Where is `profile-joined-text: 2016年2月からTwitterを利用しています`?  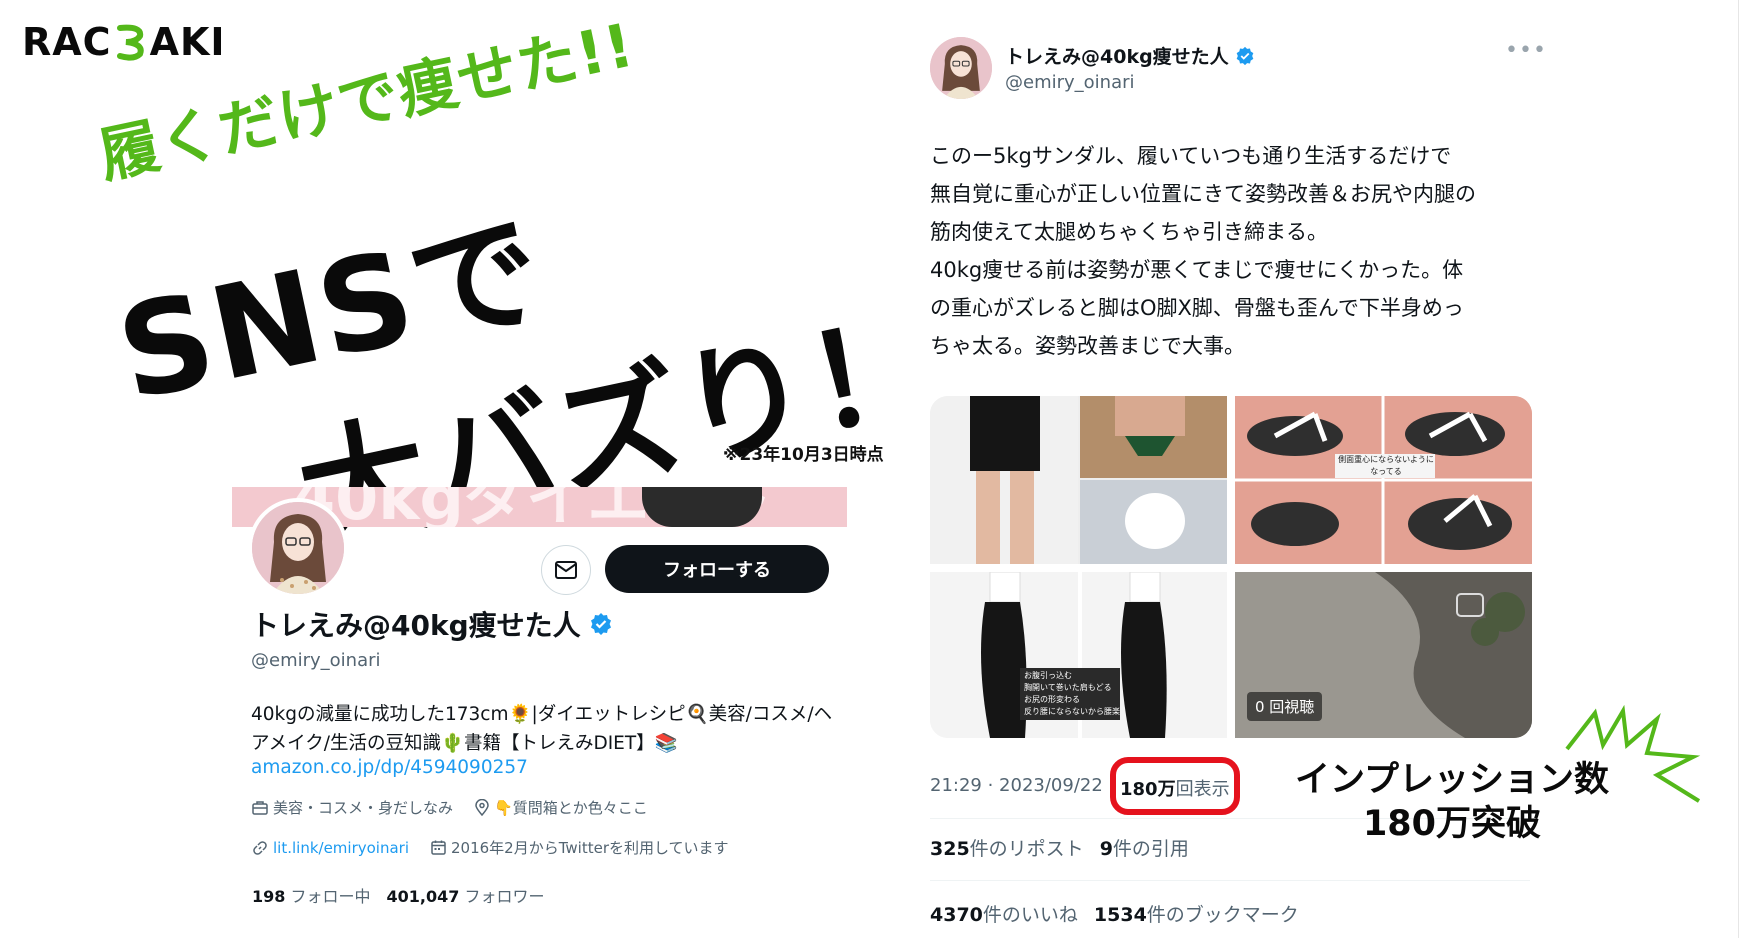 profile-joined-text: 2016年2月からTwitterを利用しています is located at coordinates (590, 848).